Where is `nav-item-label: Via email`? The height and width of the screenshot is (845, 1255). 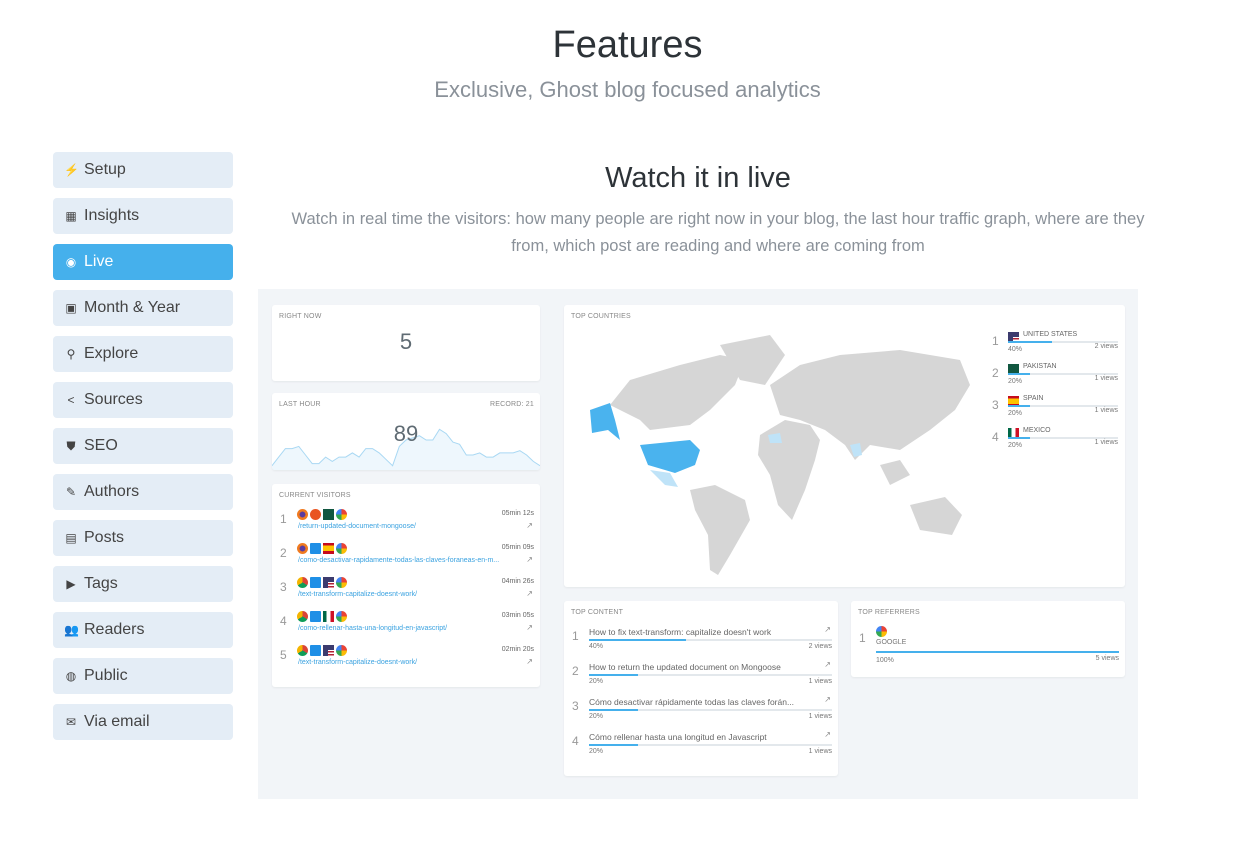
nav-item-label: Via email is located at coordinates (117, 721).